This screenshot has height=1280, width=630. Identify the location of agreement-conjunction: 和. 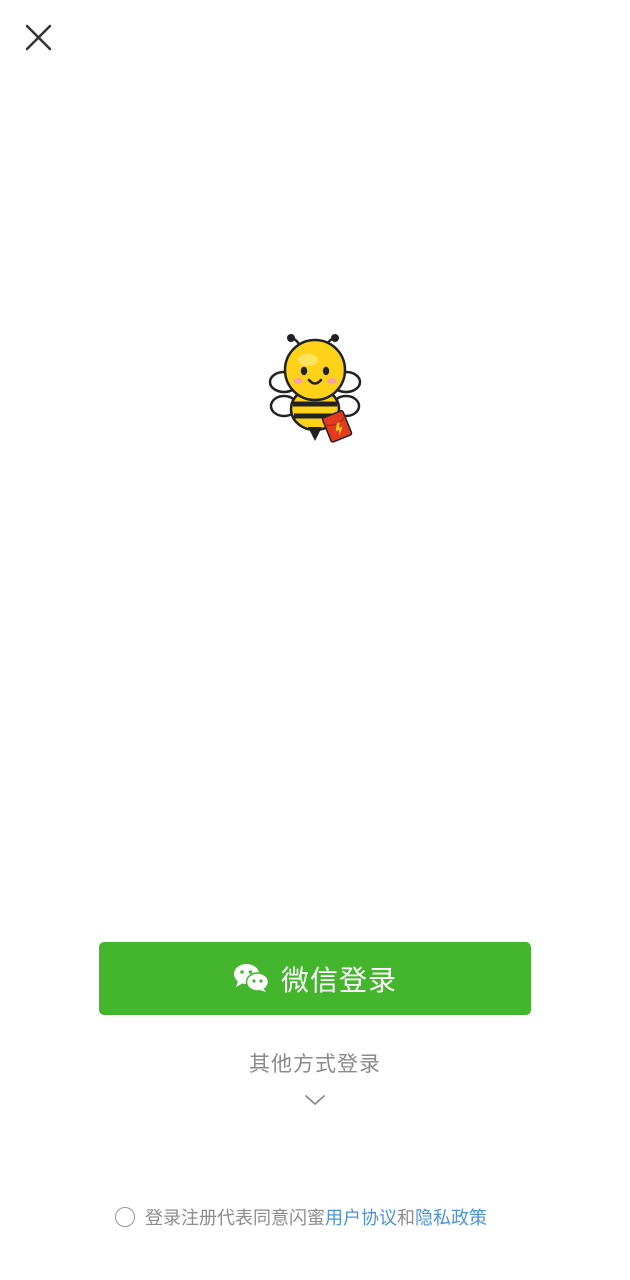
(406, 1218).